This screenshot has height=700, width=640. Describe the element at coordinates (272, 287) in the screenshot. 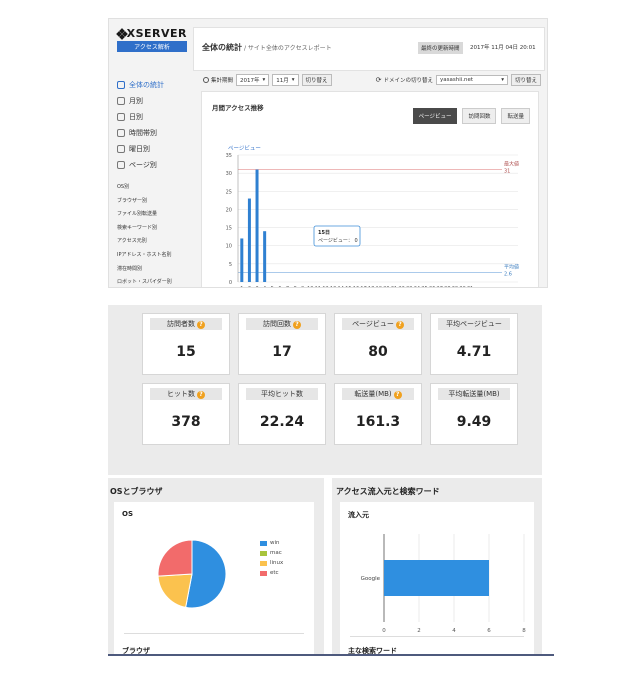

I see `x-tick-label: 5` at that location.